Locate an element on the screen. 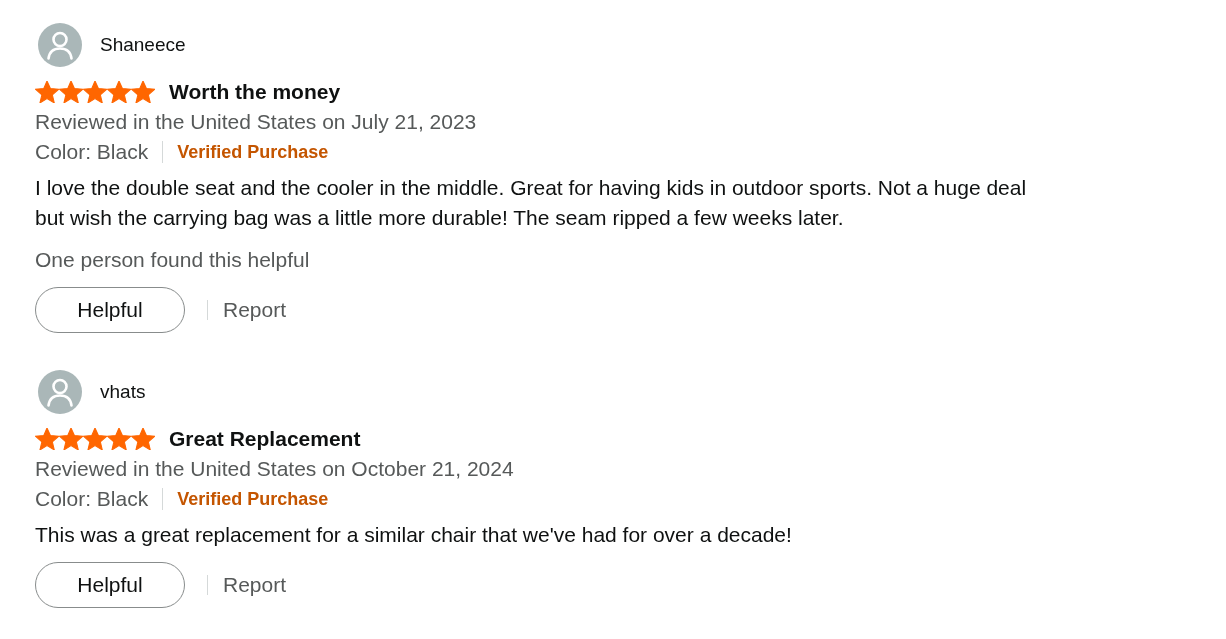  review-date: Reviewed in the United States on July 21, 2023 is located at coordinates (256, 122).